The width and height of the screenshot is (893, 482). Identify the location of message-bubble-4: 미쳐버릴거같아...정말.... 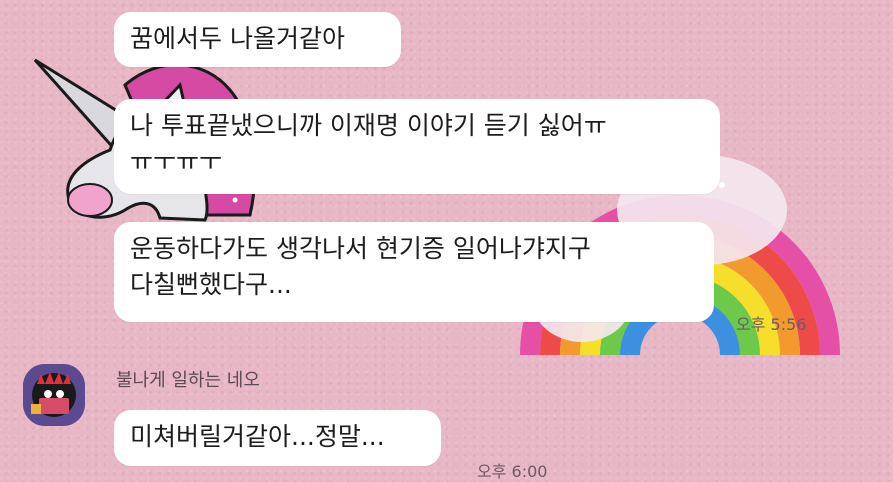
(277, 438).